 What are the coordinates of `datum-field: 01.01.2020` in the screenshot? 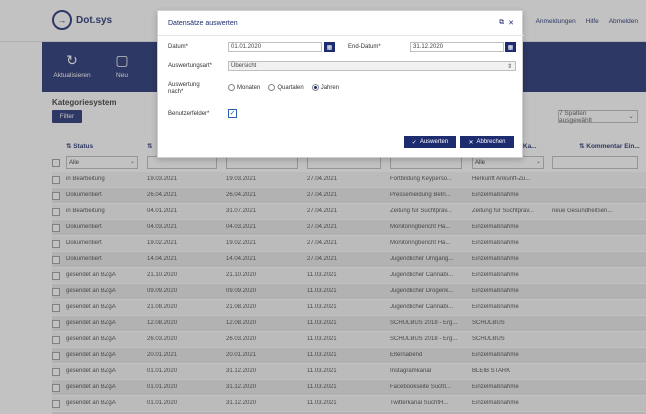 It's located at (275, 47).